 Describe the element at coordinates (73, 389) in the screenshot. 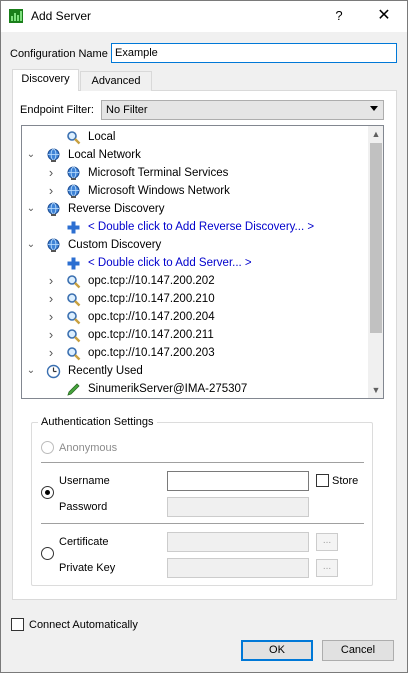

I see `pencil-icon` at that location.